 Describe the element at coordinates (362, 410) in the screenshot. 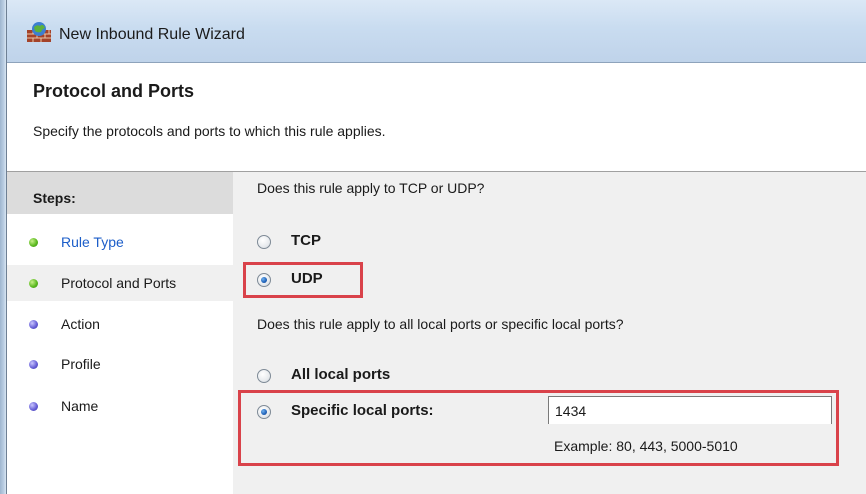

I see `radio-label: Specific local ports:` at that location.